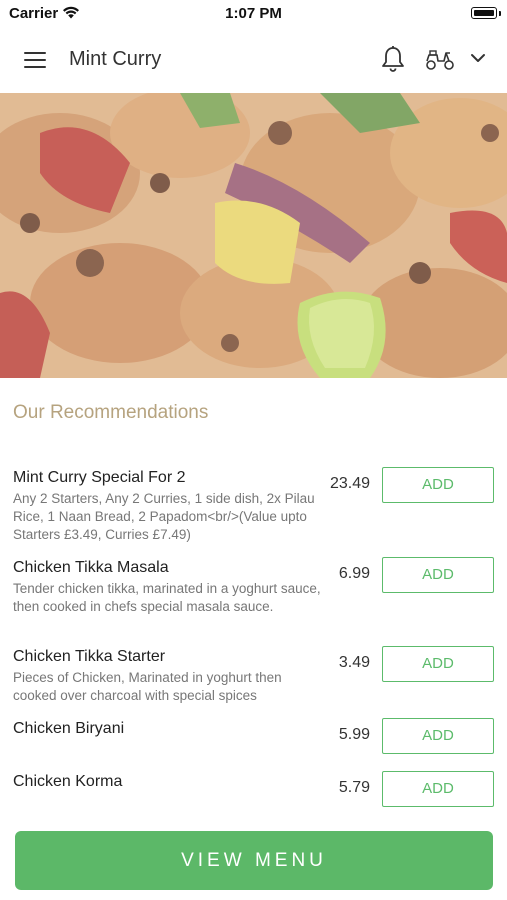  What do you see at coordinates (115, 59) in the screenshot?
I see `page-title: Mint Curry` at bounding box center [115, 59].